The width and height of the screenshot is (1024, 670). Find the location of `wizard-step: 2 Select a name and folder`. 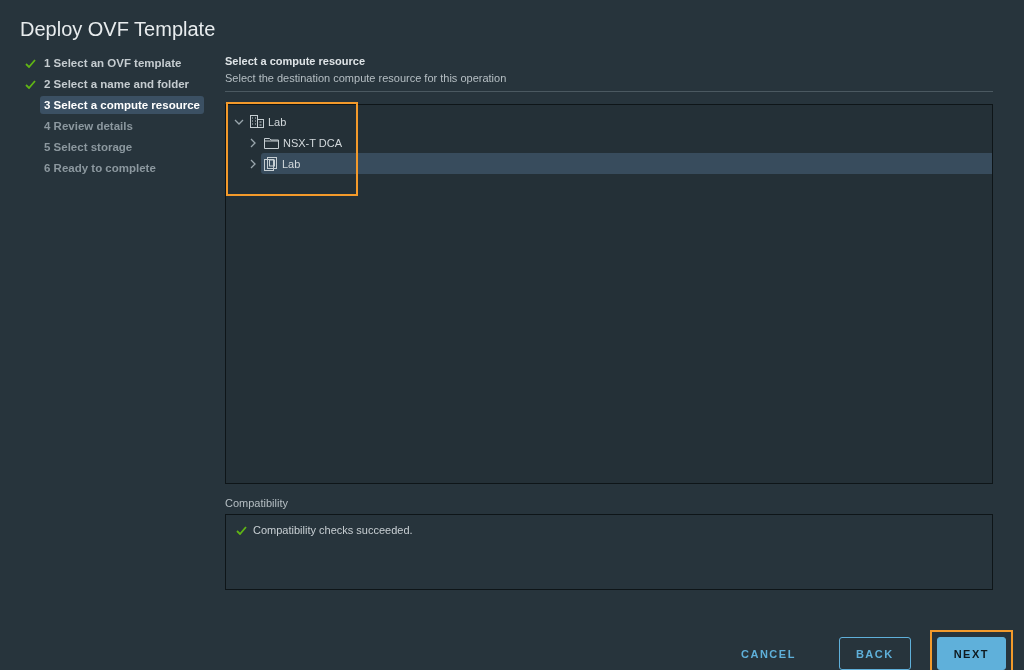

wizard-step: 2 Select a name and folder is located at coordinates (117, 84).